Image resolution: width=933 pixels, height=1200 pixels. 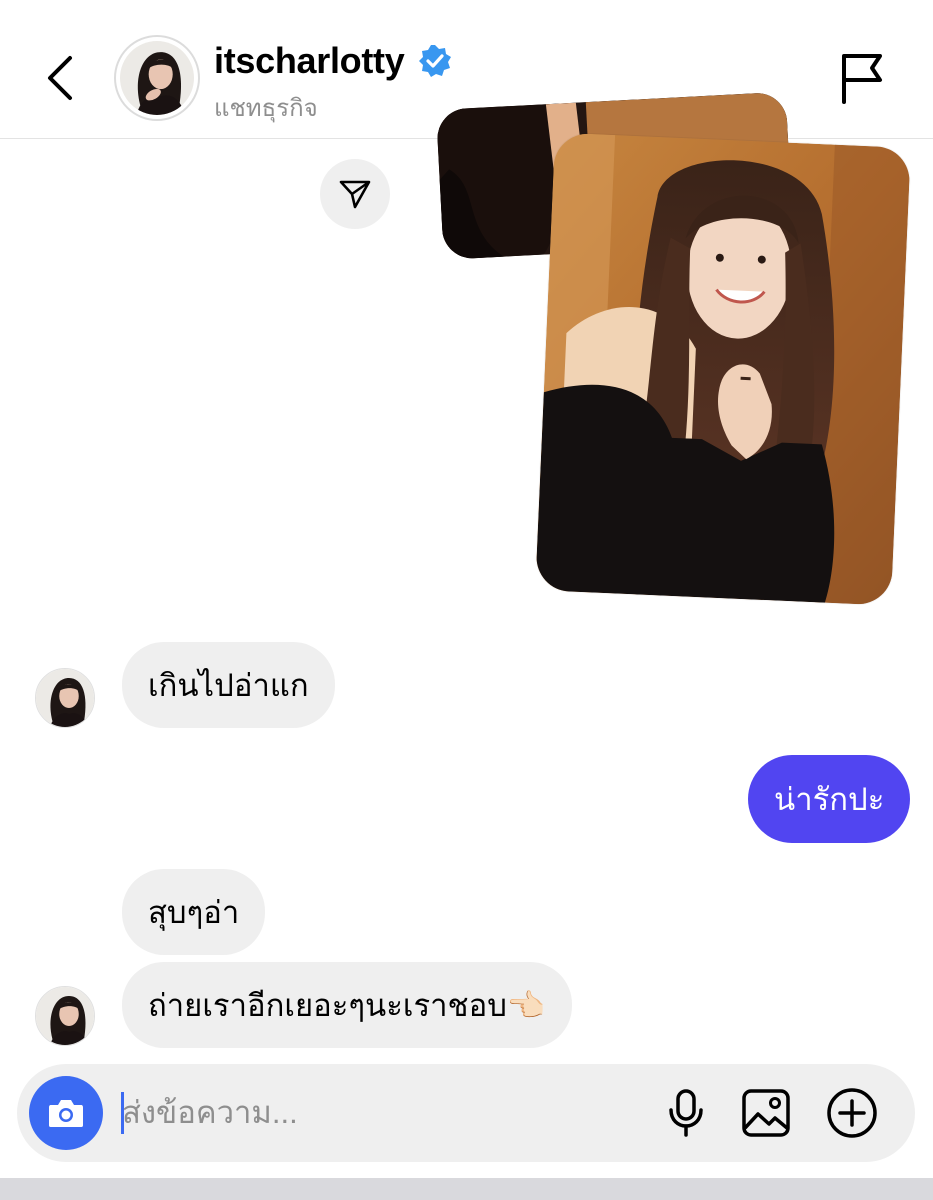 I want to click on report-button, so click(x=862, y=78).